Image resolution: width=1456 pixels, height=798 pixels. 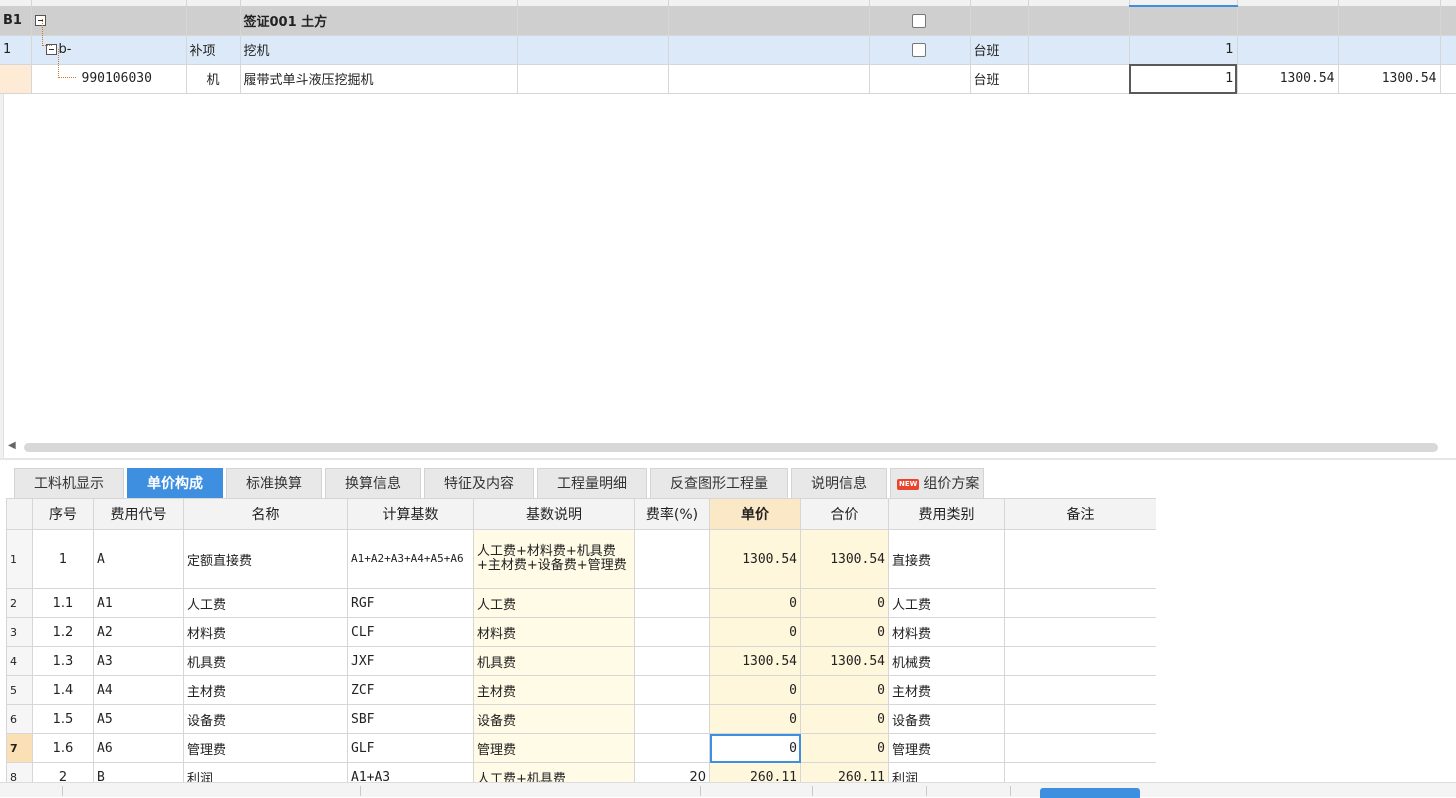 I want to click on cell-code: A4, so click(x=138, y=690).